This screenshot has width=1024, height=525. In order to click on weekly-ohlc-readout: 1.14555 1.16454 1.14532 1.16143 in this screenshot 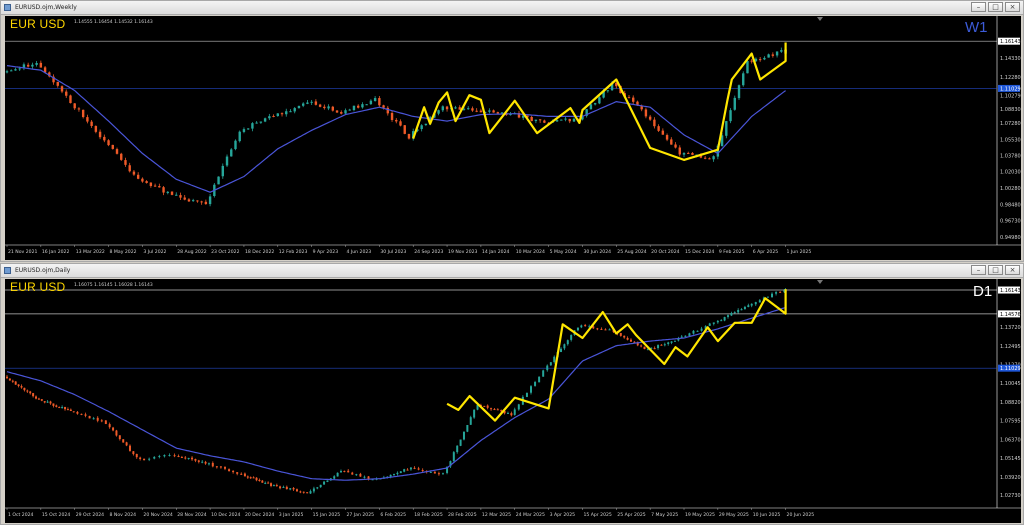, I will do `click(113, 22)`.